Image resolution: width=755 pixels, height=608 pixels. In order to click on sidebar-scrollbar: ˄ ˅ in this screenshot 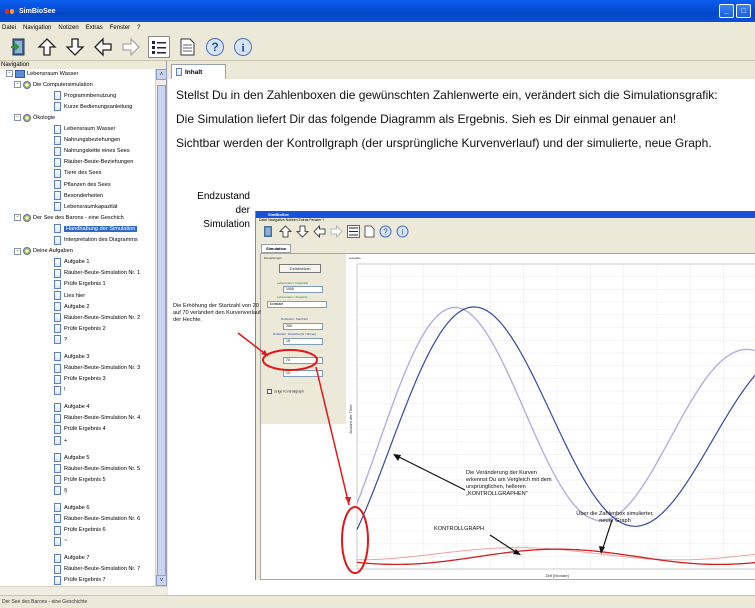, I will do `click(161, 327)`.